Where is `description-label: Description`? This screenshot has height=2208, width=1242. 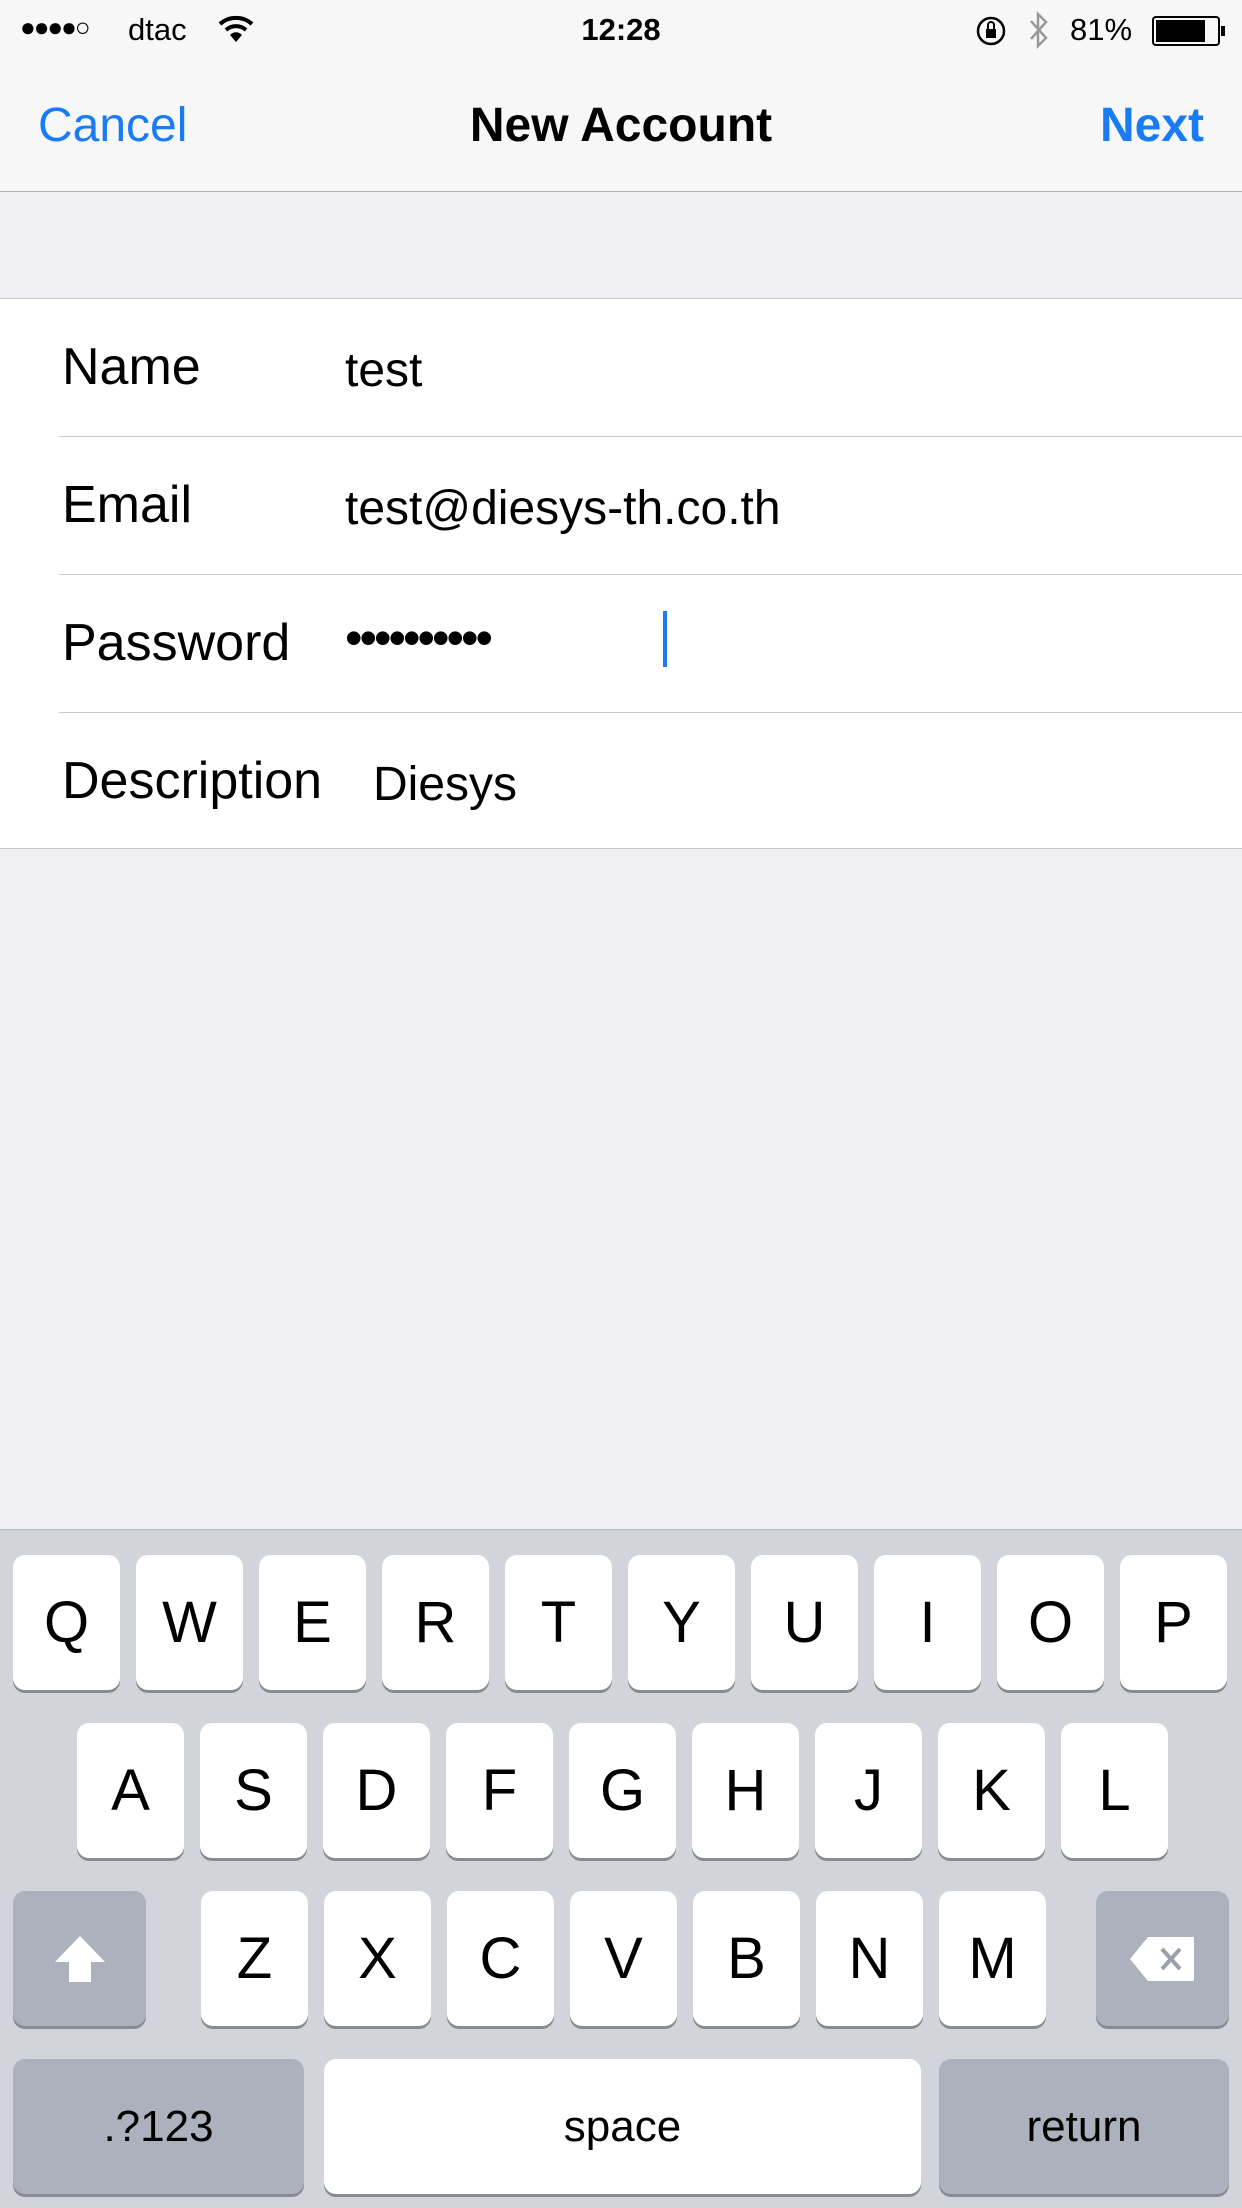
description-label: Description is located at coordinates (192, 781).